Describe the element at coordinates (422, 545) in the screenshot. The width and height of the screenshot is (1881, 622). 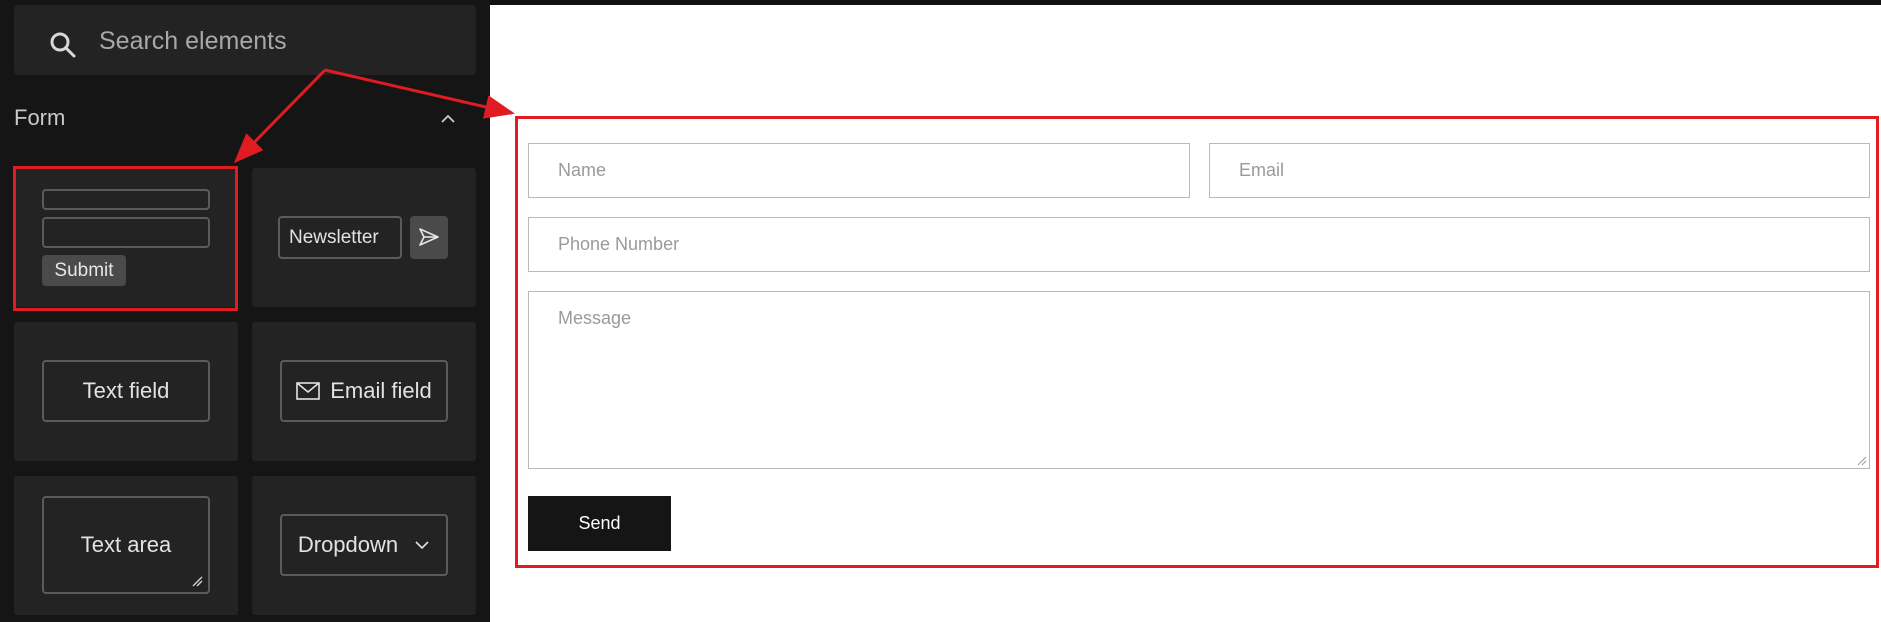
I see `chevron-down-icon` at that location.